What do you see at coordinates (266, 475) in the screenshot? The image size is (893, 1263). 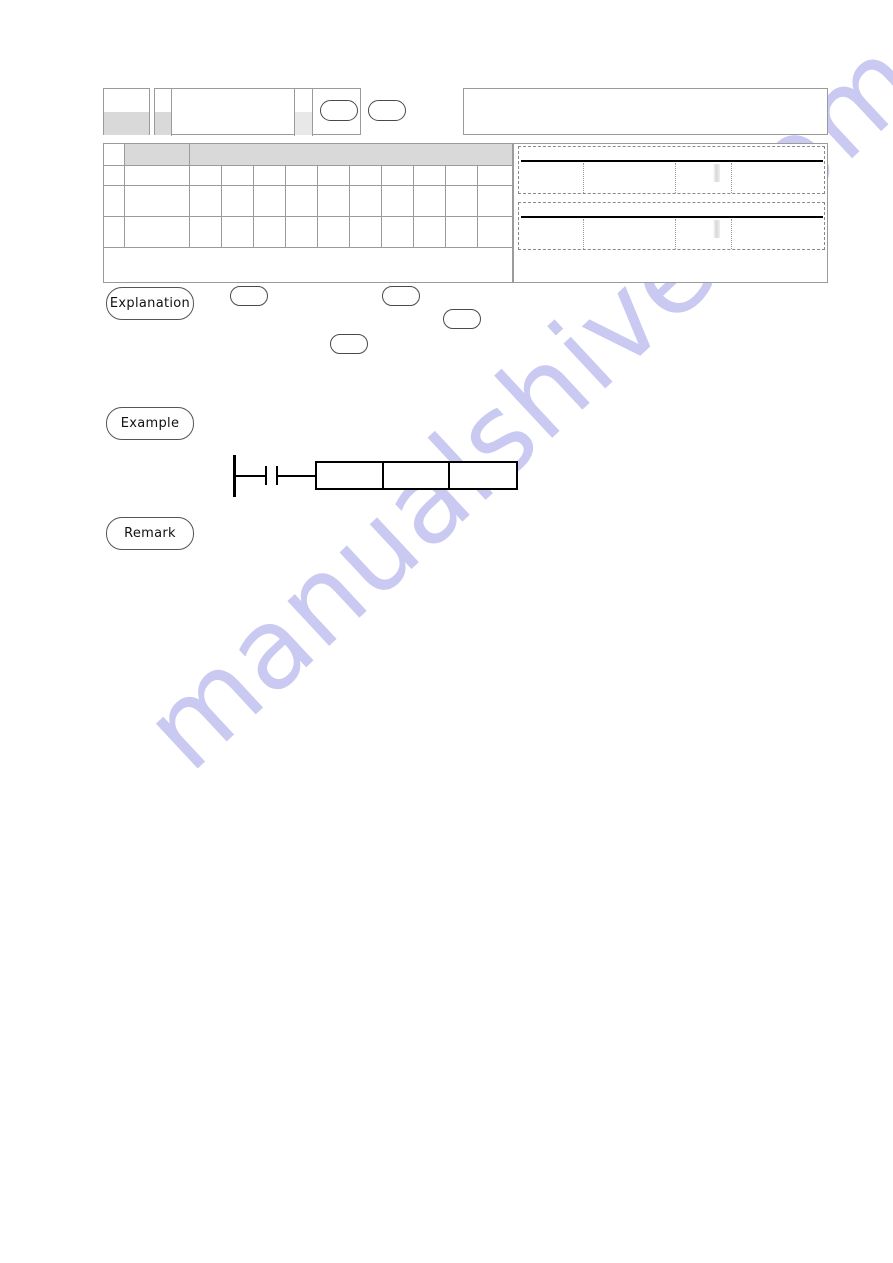 I see `normally-open-contact-bar-left` at bounding box center [266, 475].